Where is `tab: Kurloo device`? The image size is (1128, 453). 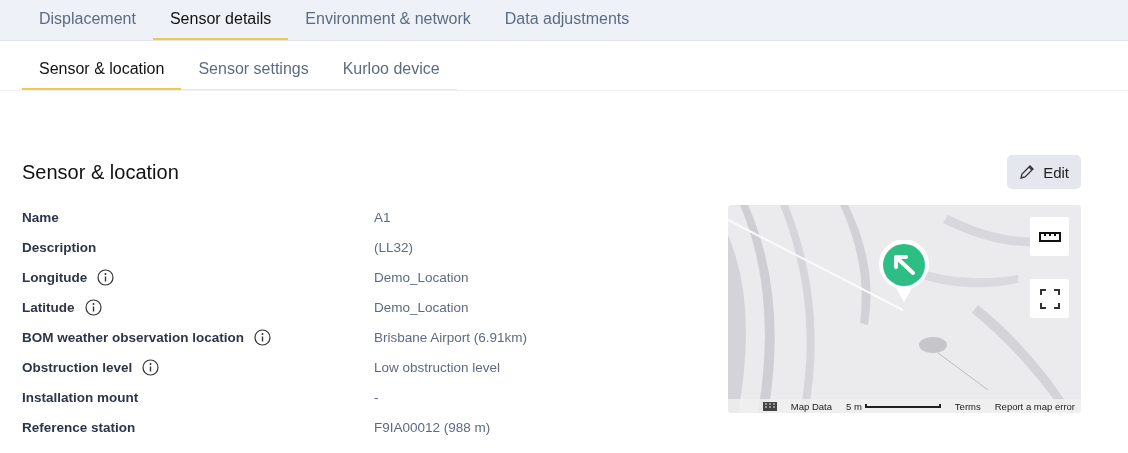 tab: Kurloo device is located at coordinates (391, 70).